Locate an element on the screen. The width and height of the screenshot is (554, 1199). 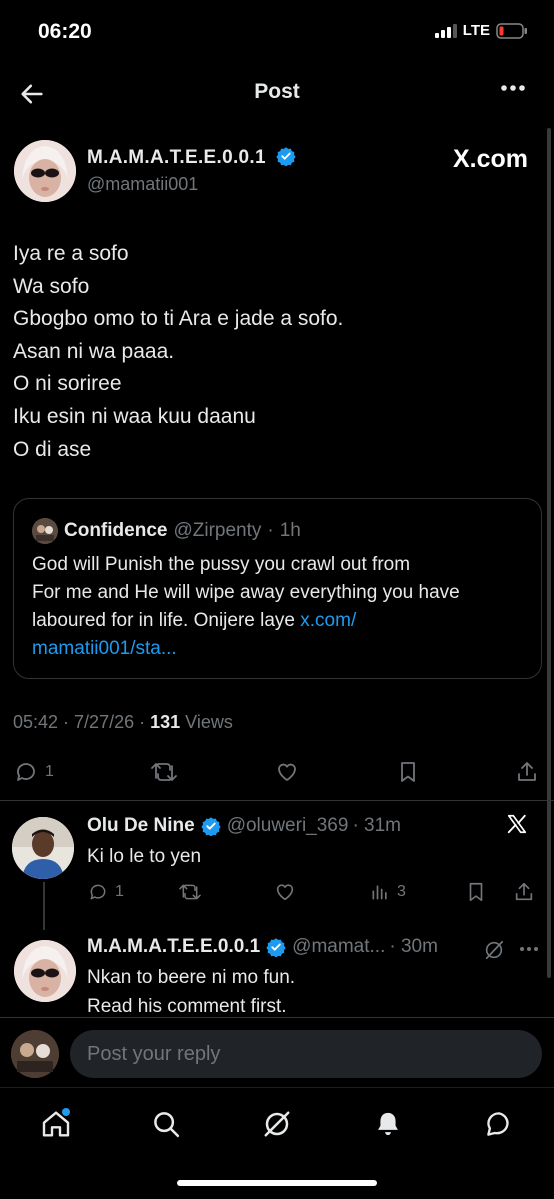
post-timestamp: 05:42 · 7/27/26 · is located at coordinates (82, 722).